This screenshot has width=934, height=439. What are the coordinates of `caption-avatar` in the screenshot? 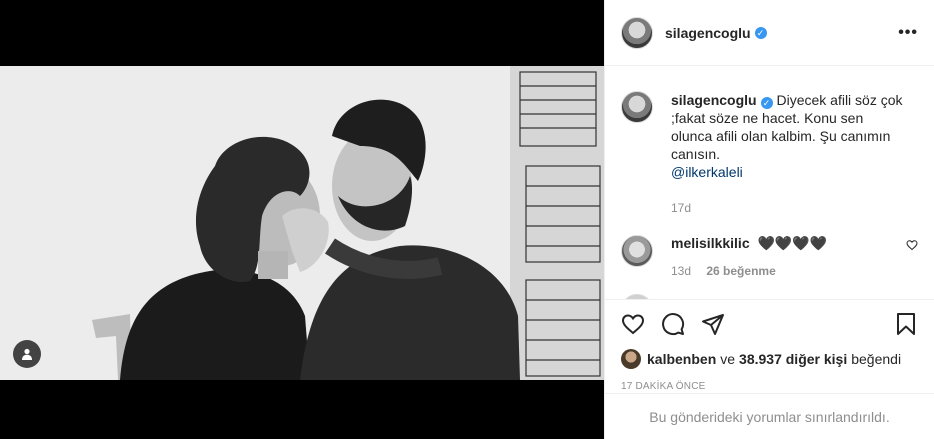 It's located at (637, 107).